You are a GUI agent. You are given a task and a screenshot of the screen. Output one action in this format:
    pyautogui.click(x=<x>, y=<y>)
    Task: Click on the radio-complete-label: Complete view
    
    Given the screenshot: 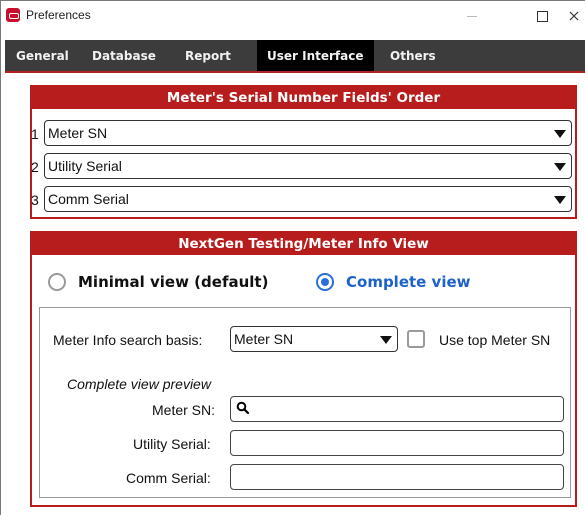 What is the action you would take?
    pyautogui.click(x=408, y=282)
    